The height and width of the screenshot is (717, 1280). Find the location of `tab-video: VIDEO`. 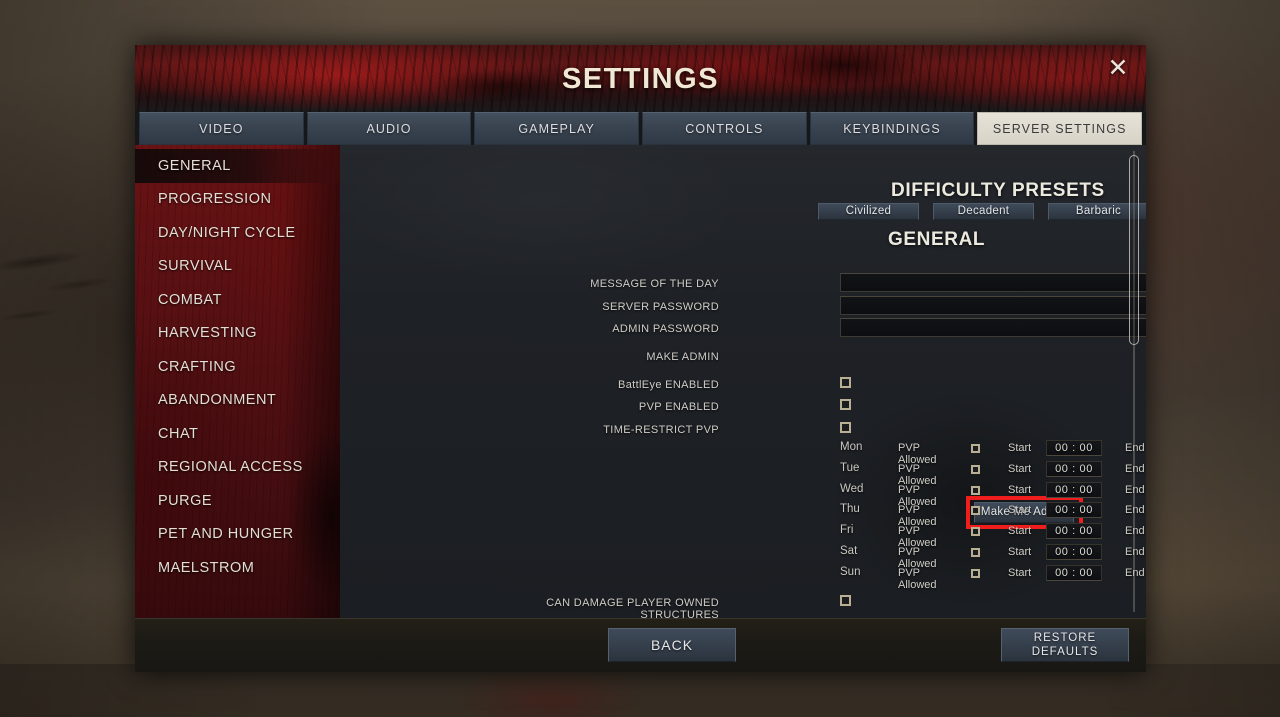

tab-video: VIDEO is located at coordinates (221, 128).